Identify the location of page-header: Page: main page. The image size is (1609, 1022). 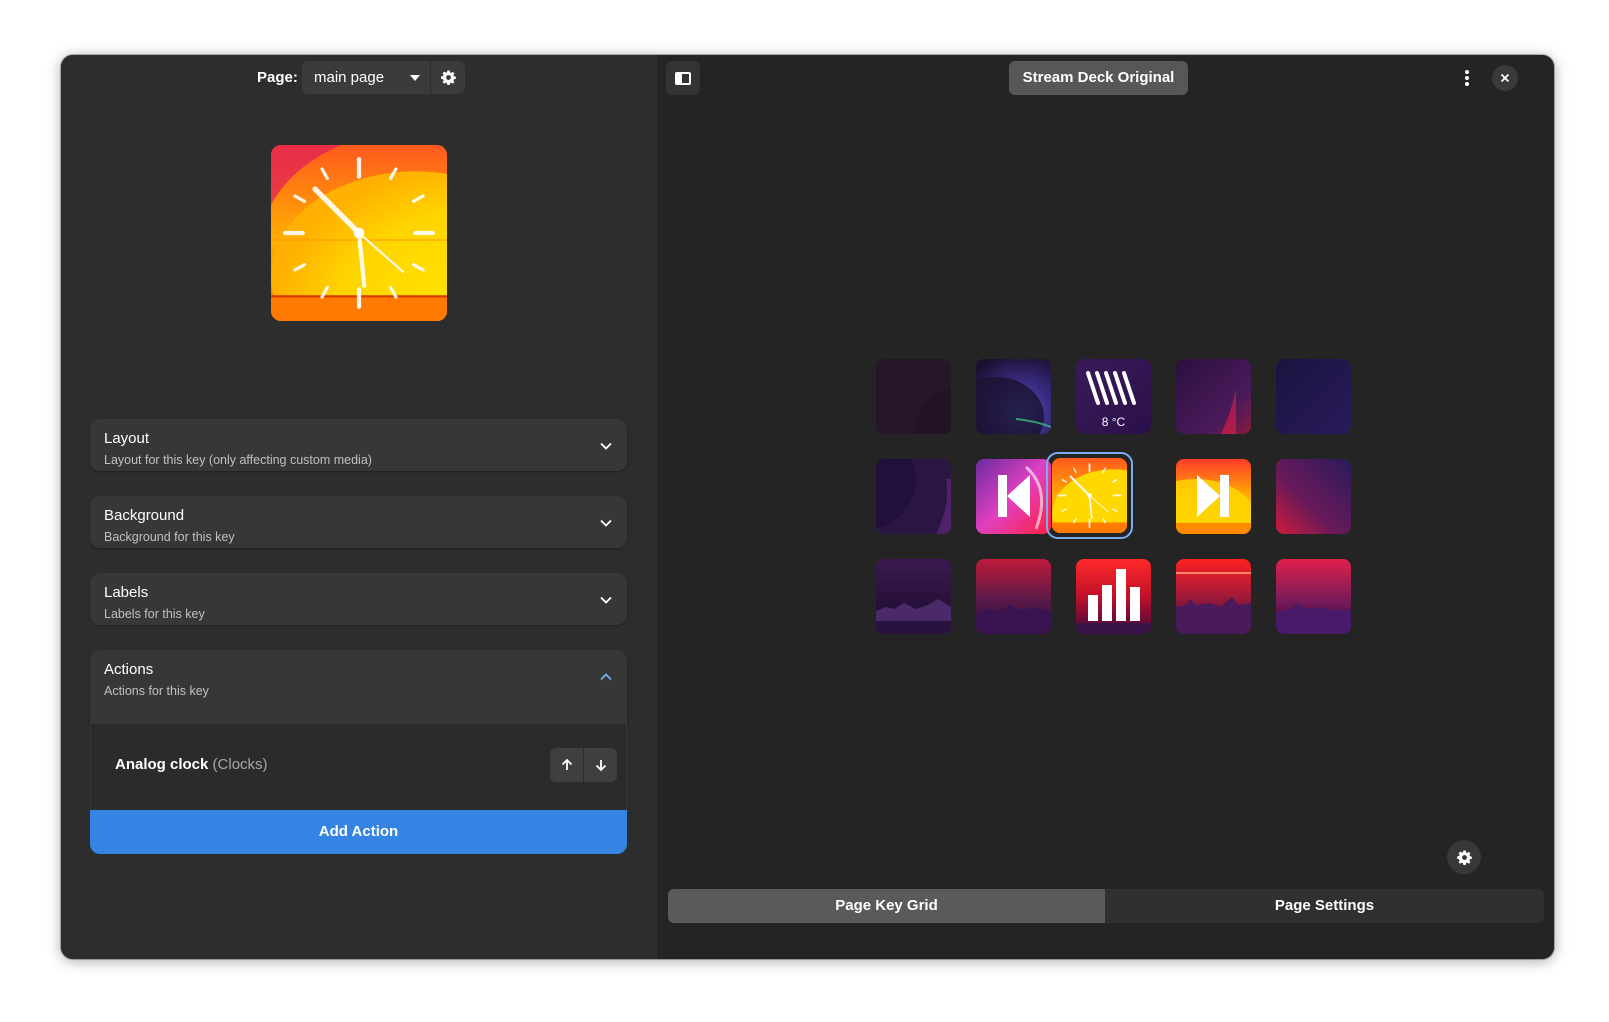
(359, 80).